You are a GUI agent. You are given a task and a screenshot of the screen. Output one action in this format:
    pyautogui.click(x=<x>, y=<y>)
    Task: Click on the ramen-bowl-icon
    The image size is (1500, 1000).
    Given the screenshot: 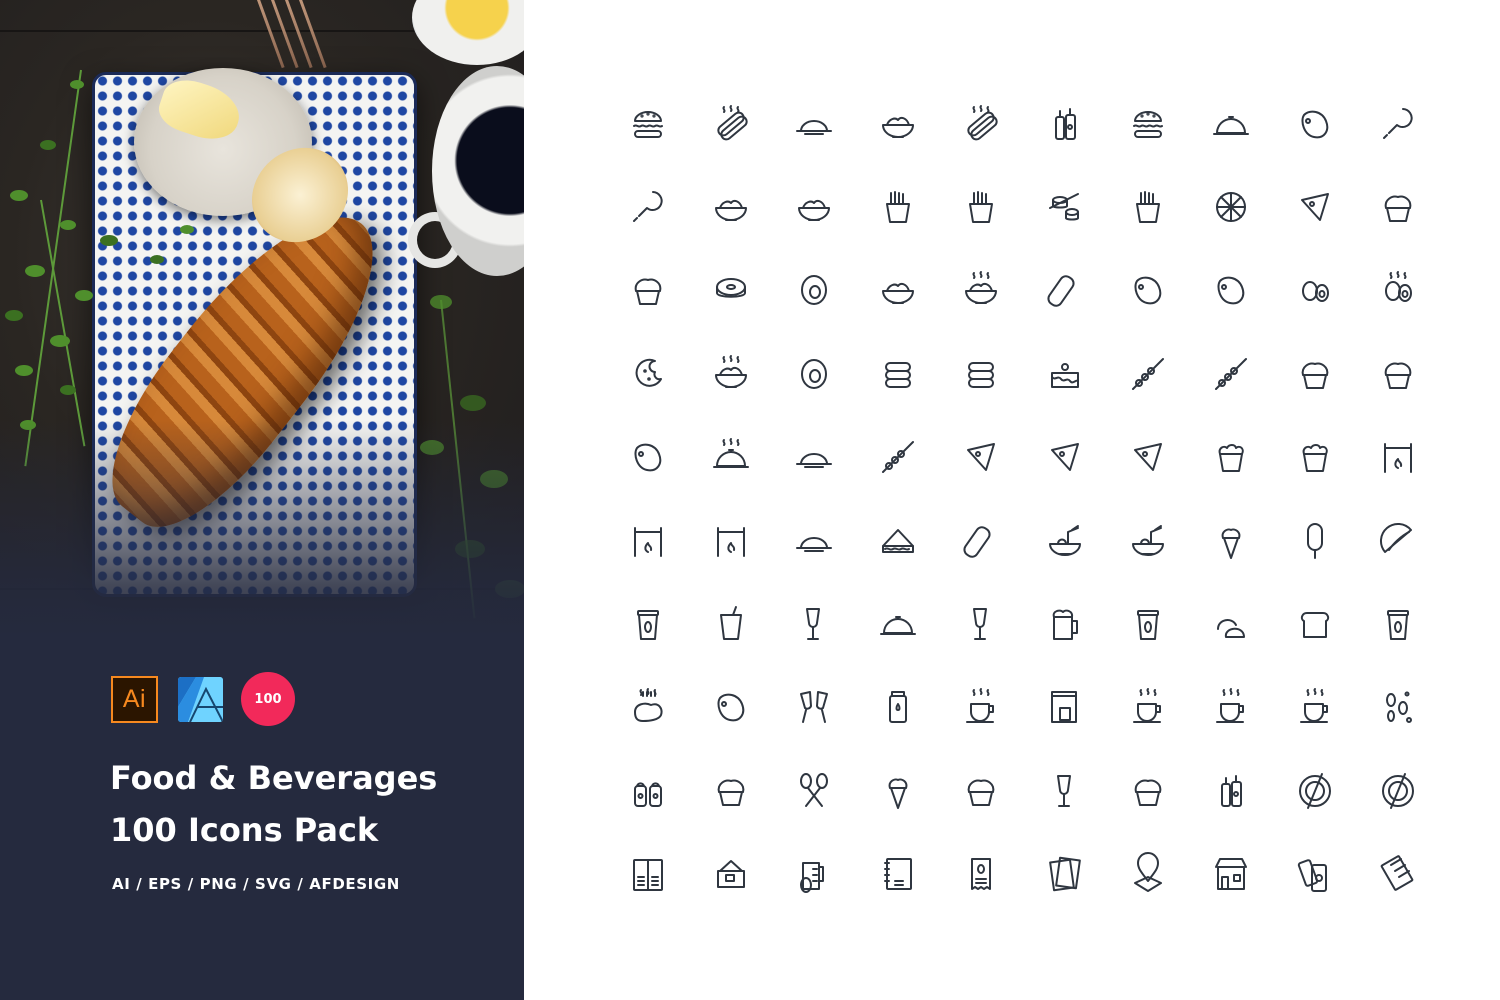 What is the action you would take?
    pyautogui.click(x=1064, y=540)
    